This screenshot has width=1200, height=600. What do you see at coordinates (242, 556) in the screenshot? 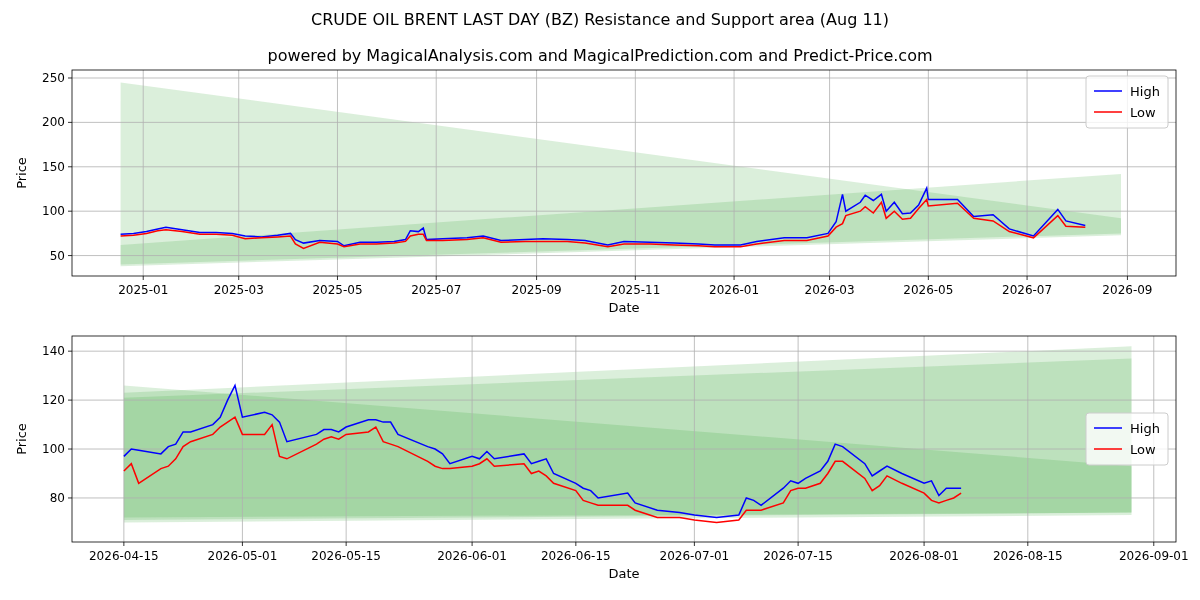
I see `tick-label: 2026-05-01` at bounding box center [242, 556].